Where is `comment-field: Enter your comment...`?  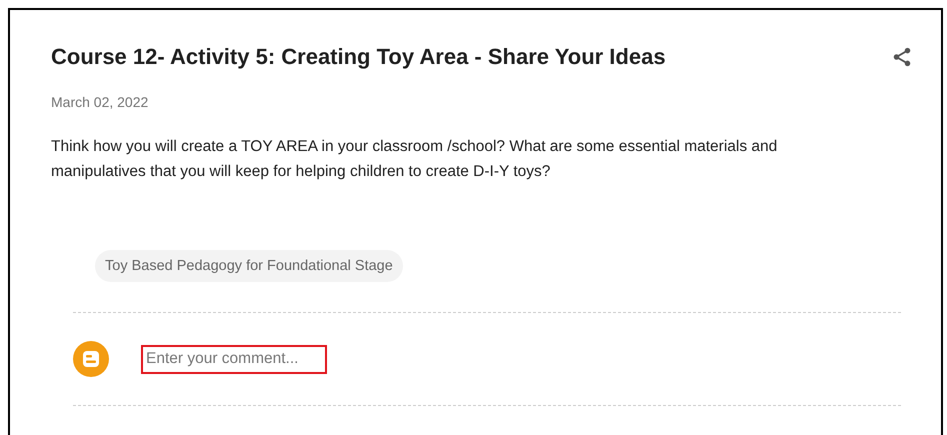
comment-field: Enter your comment... is located at coordinates (234, 359).